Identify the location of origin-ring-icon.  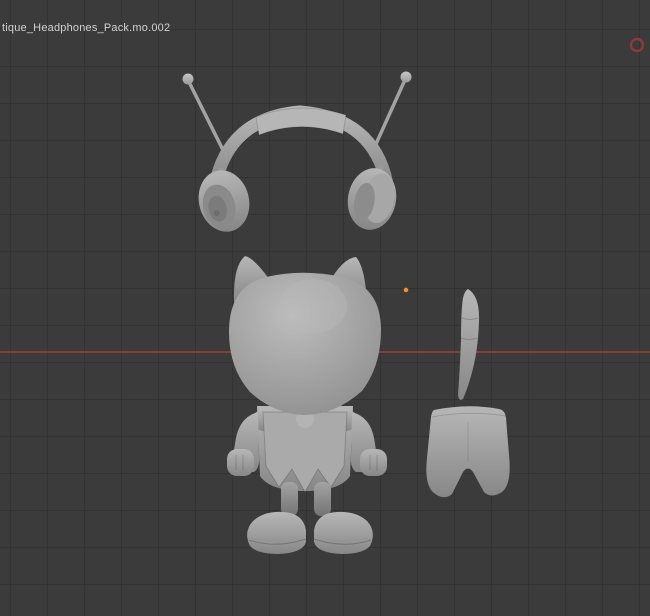
(637, 45).